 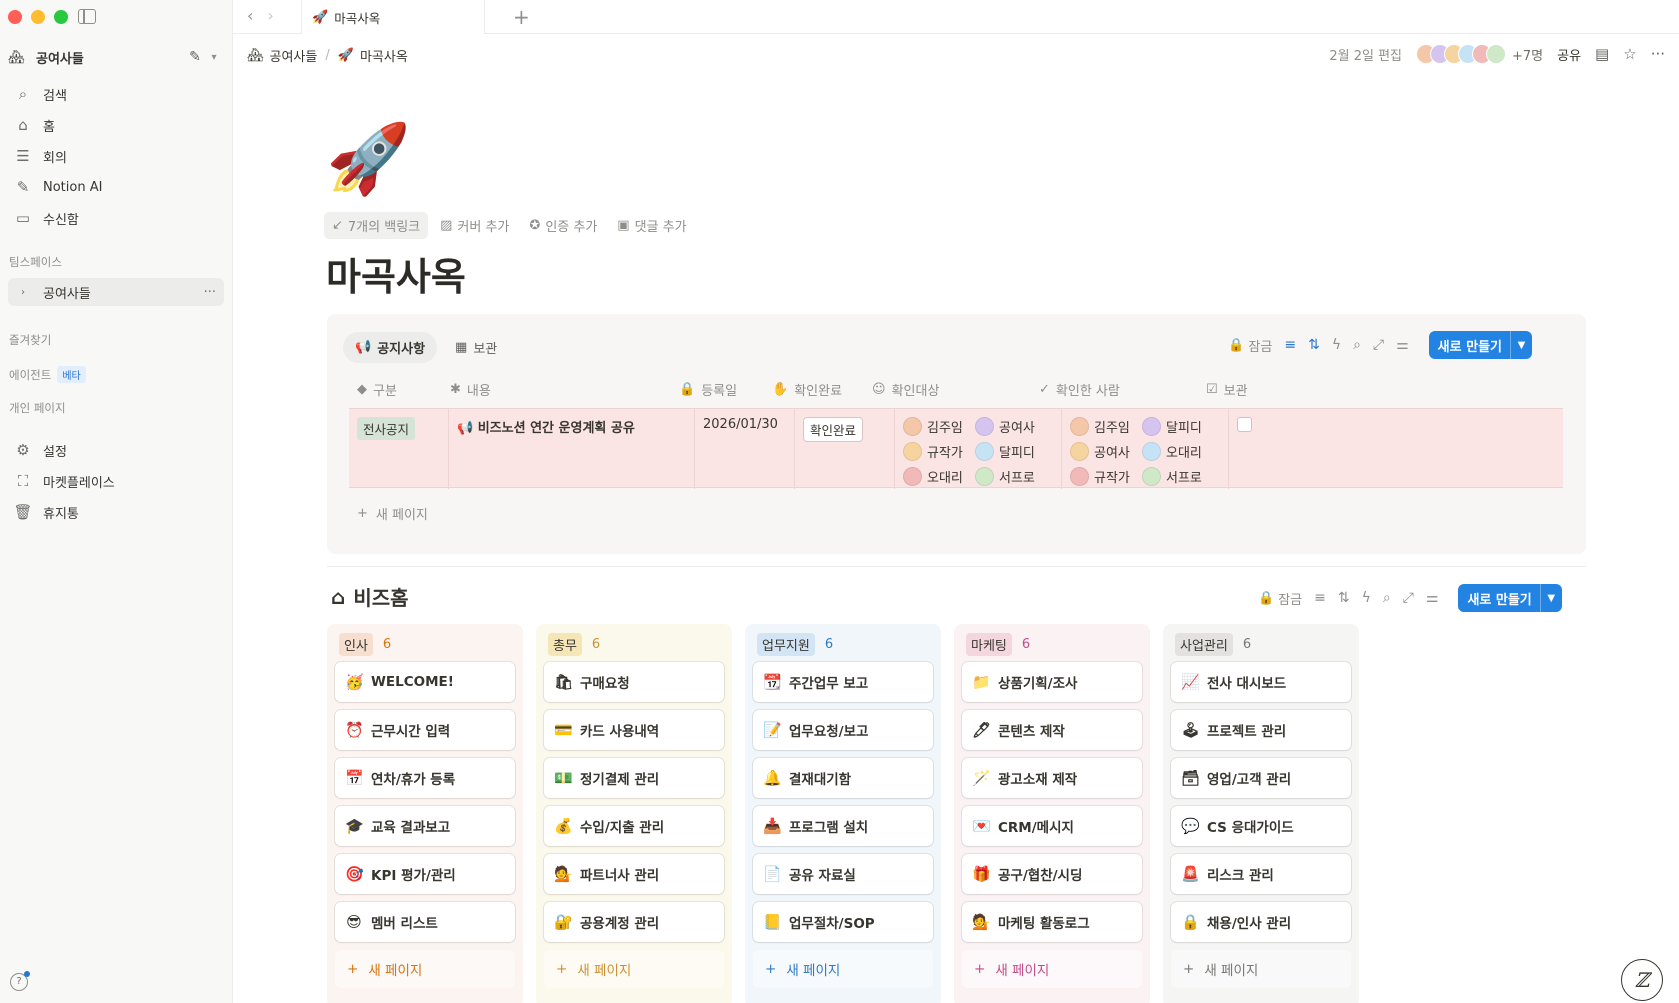 What do you see at coordinates (1052, 644) in the screenshot?
I see `column-header: 마케팅 6` at bounding box center [1052, 644].